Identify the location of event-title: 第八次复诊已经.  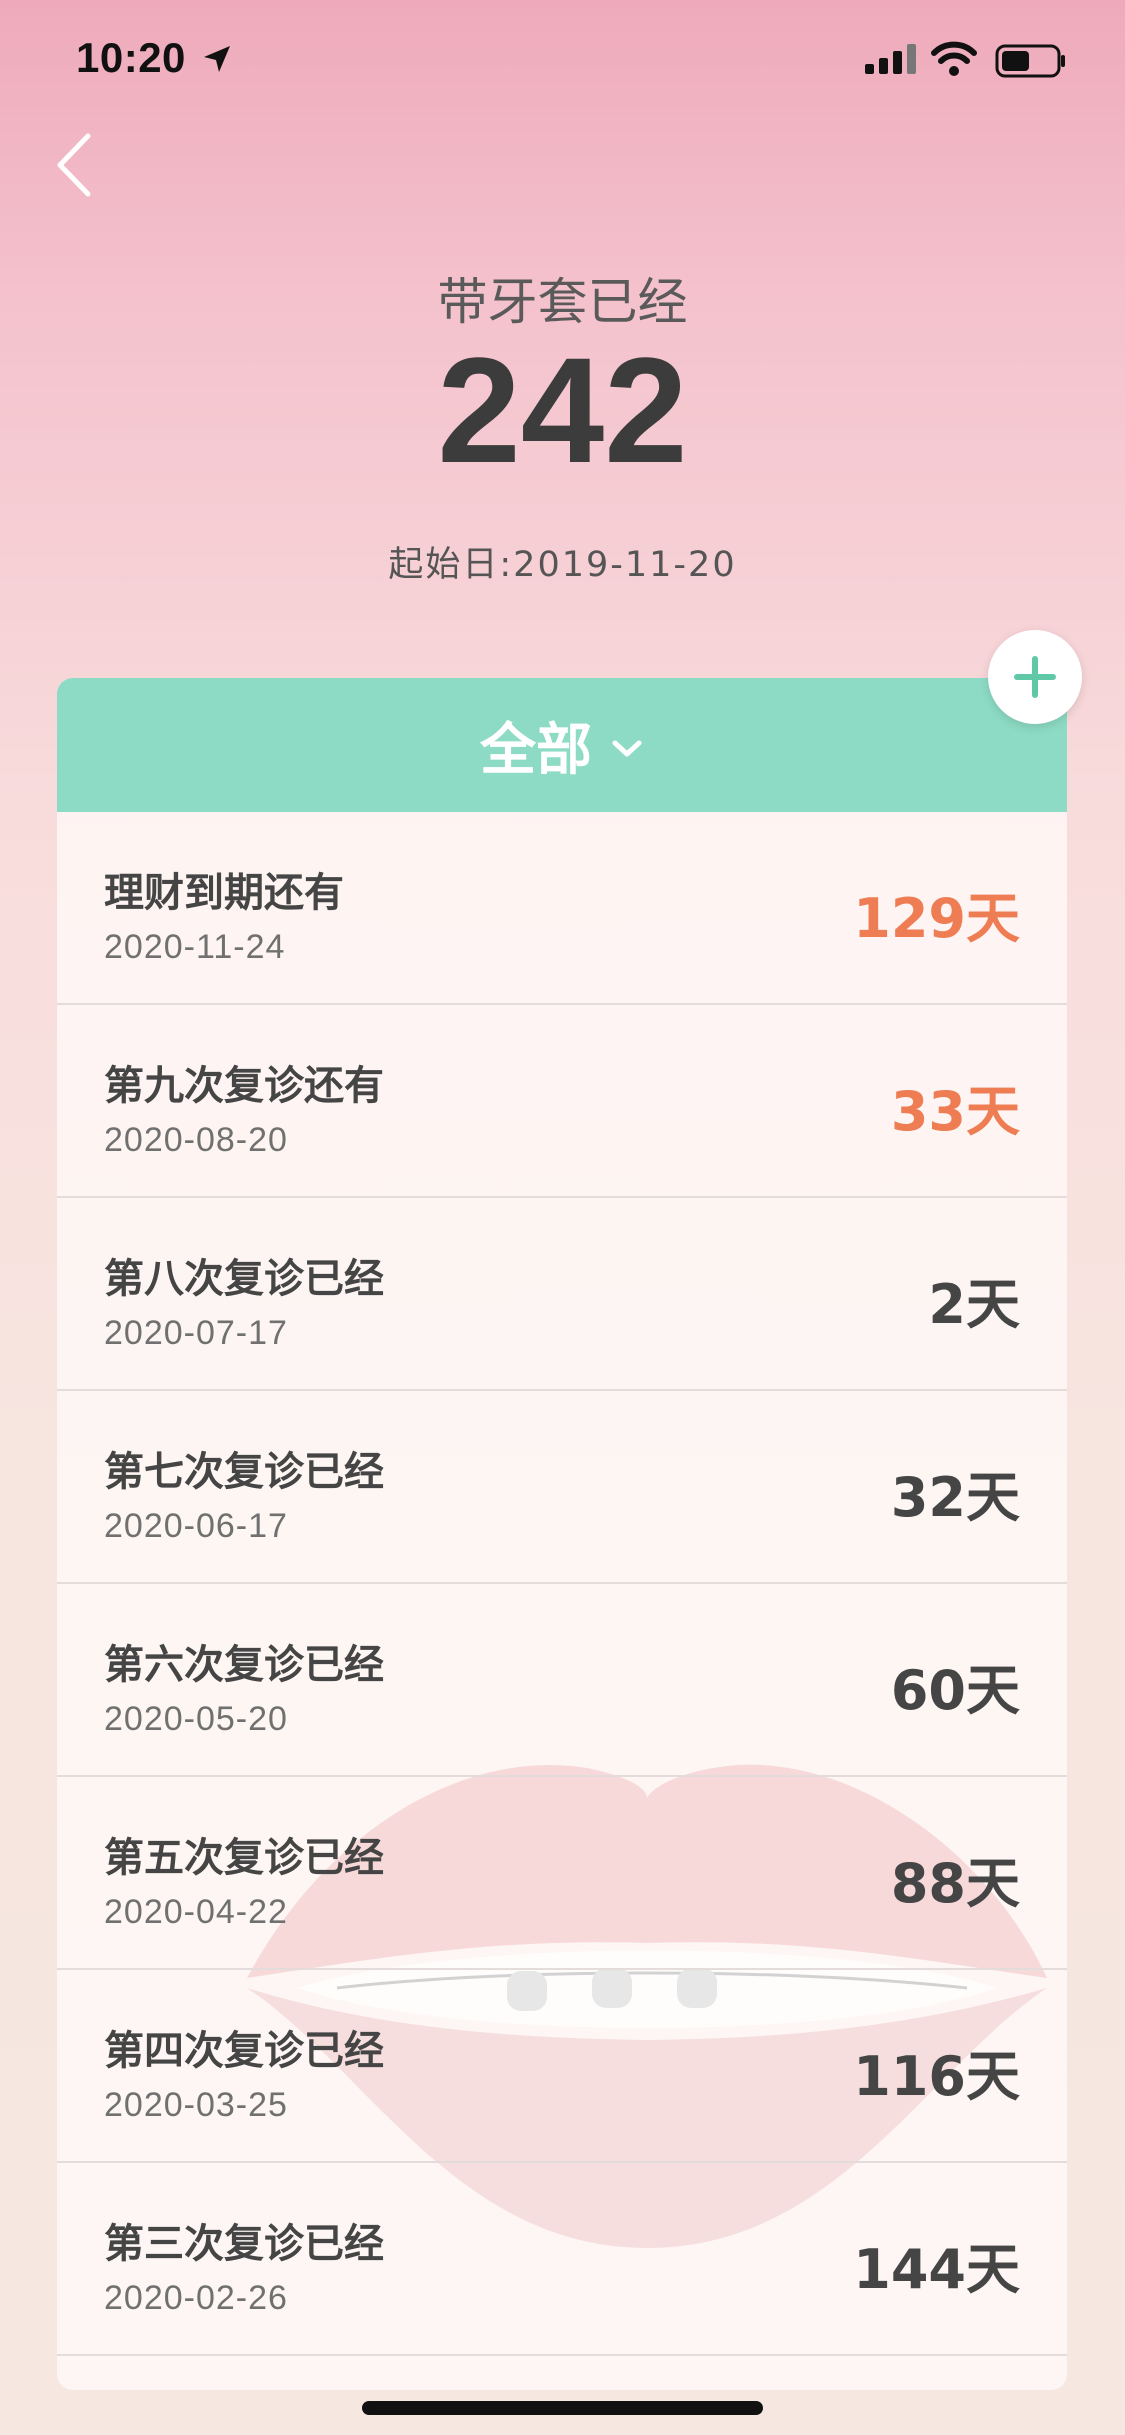
(244, 1279).